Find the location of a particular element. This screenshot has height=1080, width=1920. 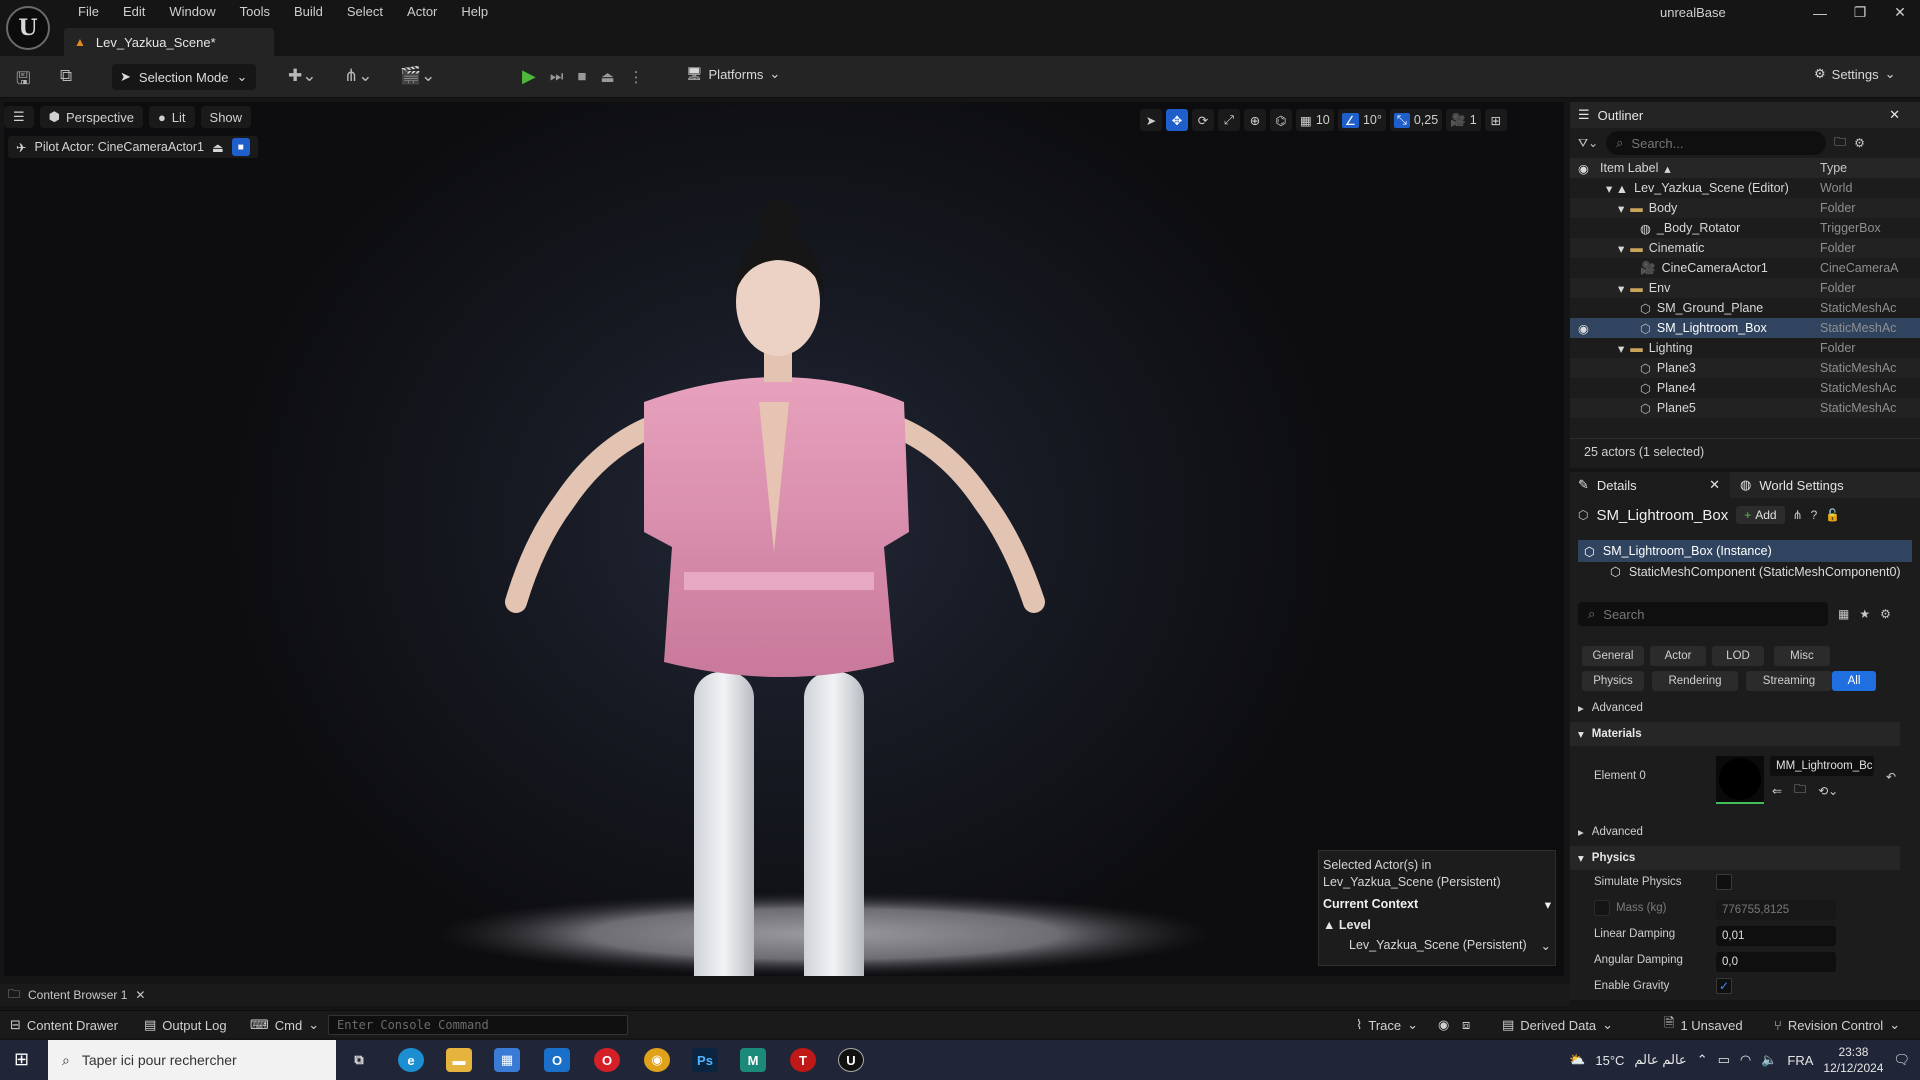

angular-damping-field: 0,0 is located at coordinates (1776, 962).